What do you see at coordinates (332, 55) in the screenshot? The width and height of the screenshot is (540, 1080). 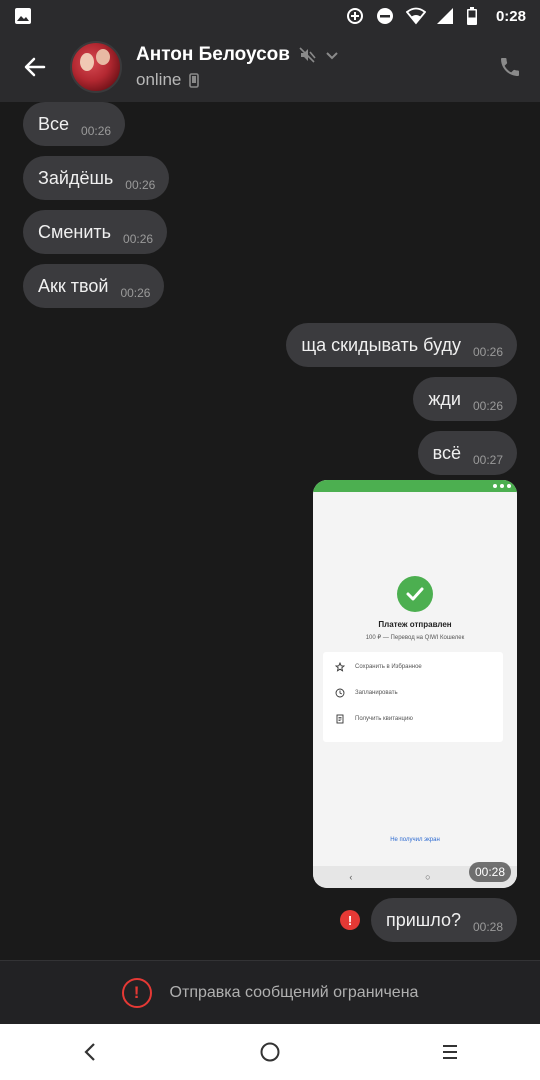 I see `chevron-down-icon` at bounding box center [332, 55].